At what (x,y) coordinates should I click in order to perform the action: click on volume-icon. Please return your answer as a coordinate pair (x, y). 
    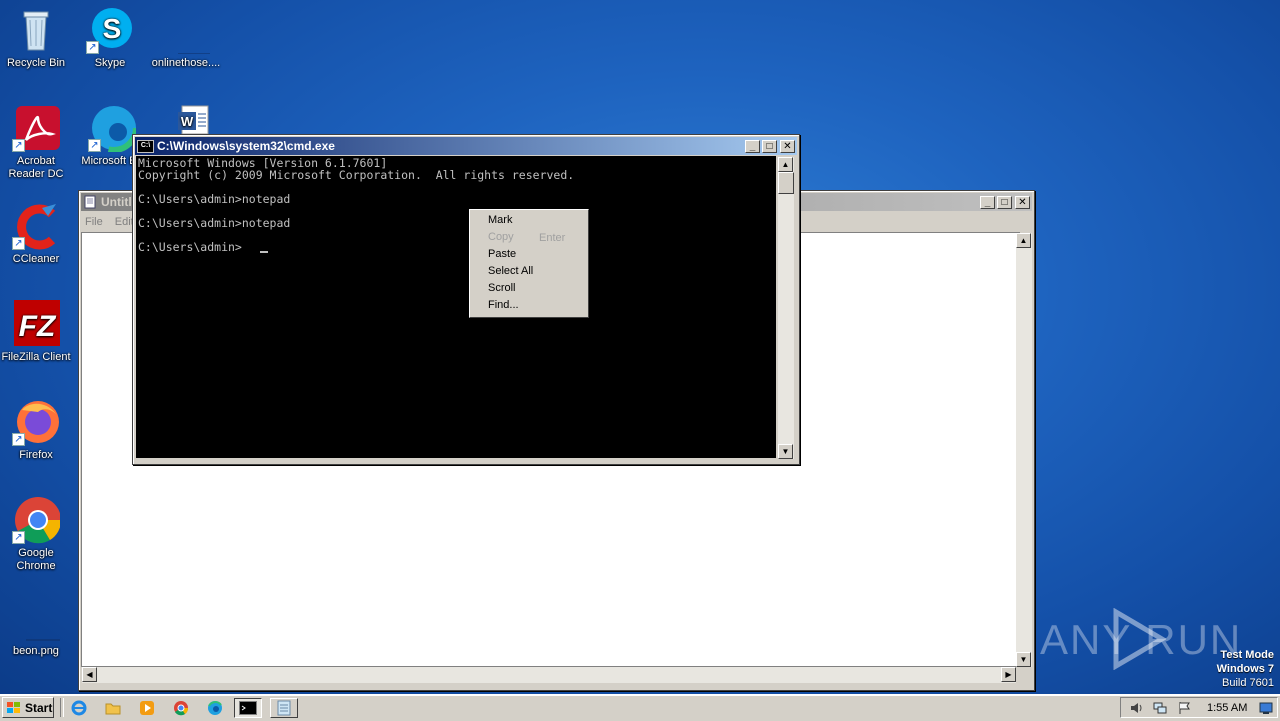
    Looking at the image, I should click on (1136, 708).